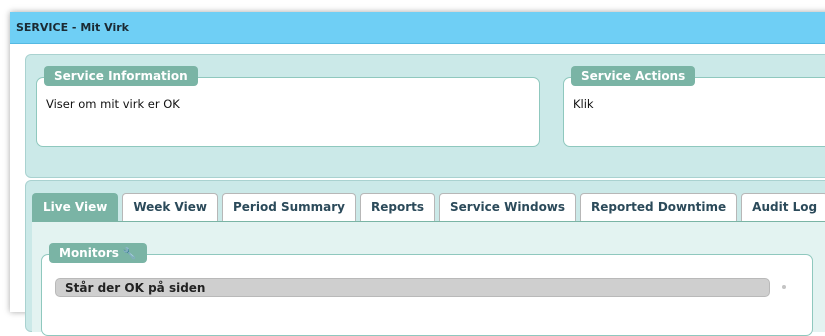  I want to click on monitors-legend: Monitors 🔧, so click(98, 253).